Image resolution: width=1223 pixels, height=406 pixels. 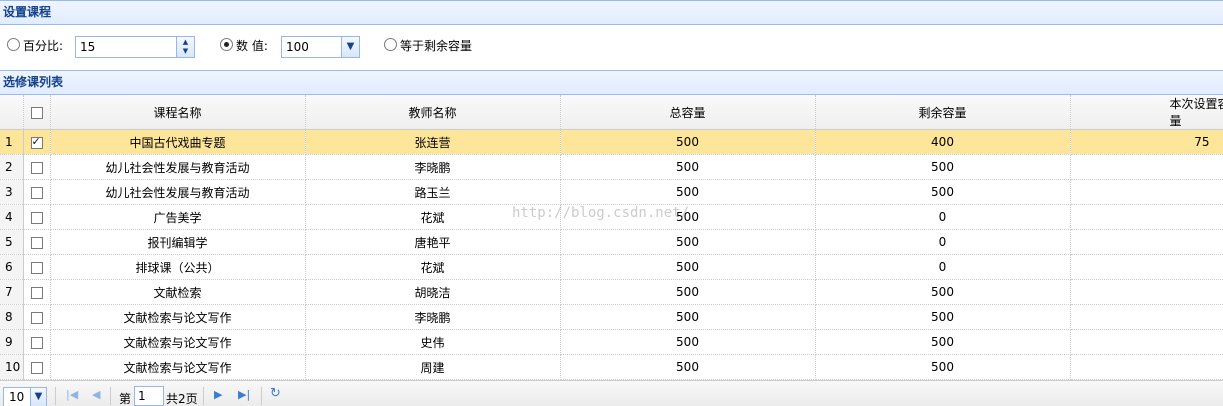 I want to click on select-all-header, so click(x=37, y=112).